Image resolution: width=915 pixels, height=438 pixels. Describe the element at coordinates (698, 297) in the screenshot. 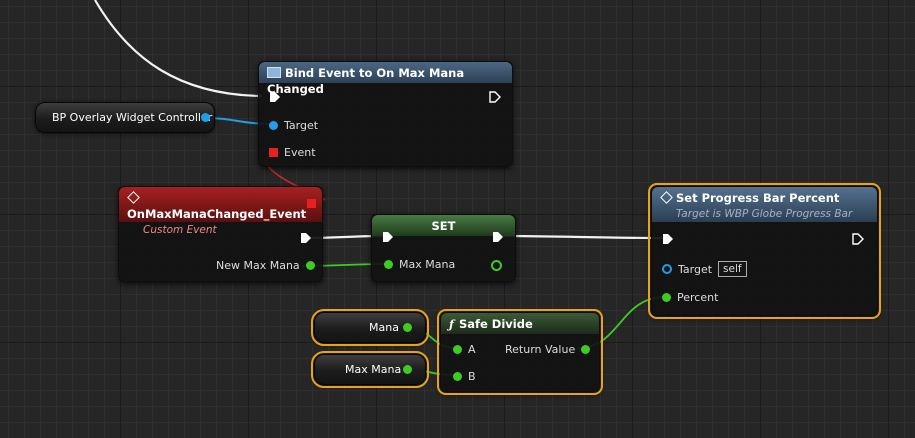

I see `progress-percent-label: Percent` at that location.